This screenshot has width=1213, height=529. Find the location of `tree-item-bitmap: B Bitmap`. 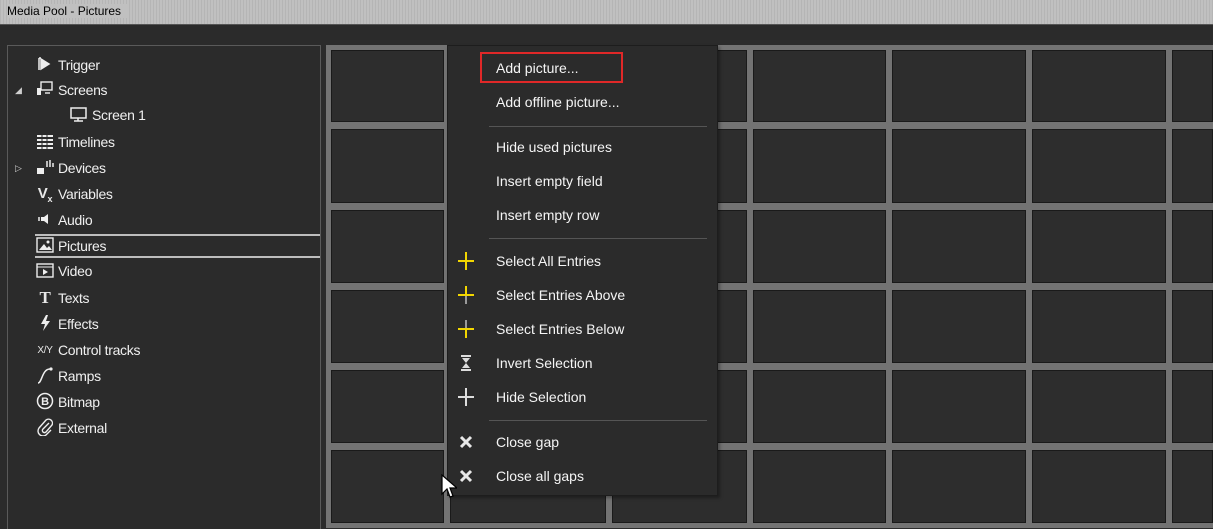

tree-item-bitmap: B Bitmap is located at coordinates (67, 402).